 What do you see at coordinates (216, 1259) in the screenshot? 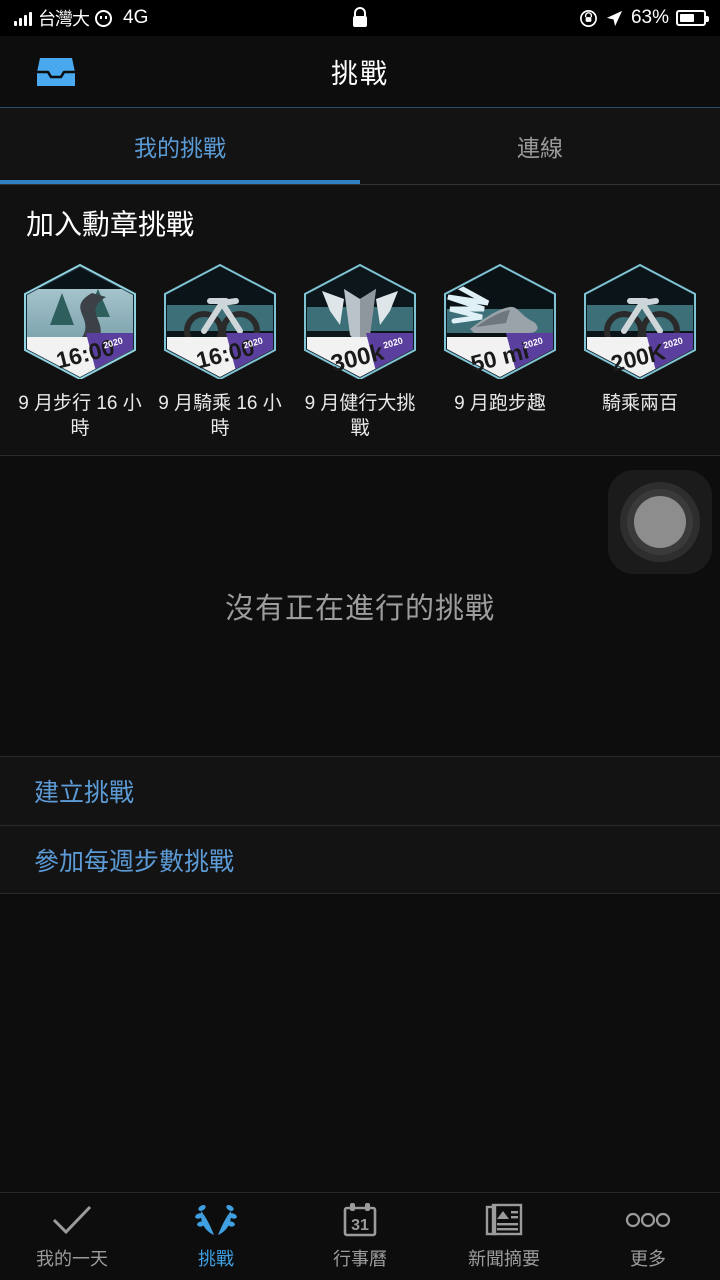
I see `nav-item-challenges-label: 挑戰` at bounding box center [216, 1259].